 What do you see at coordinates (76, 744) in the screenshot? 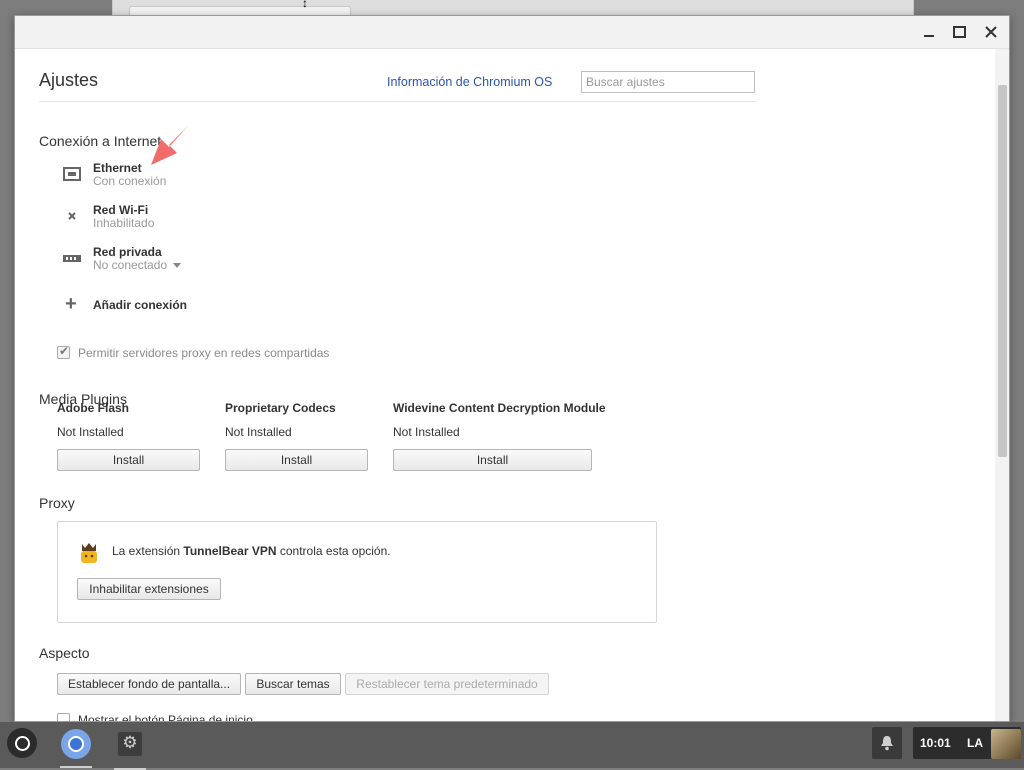
I see `chromium-icon` at bounding box center [76, 744].